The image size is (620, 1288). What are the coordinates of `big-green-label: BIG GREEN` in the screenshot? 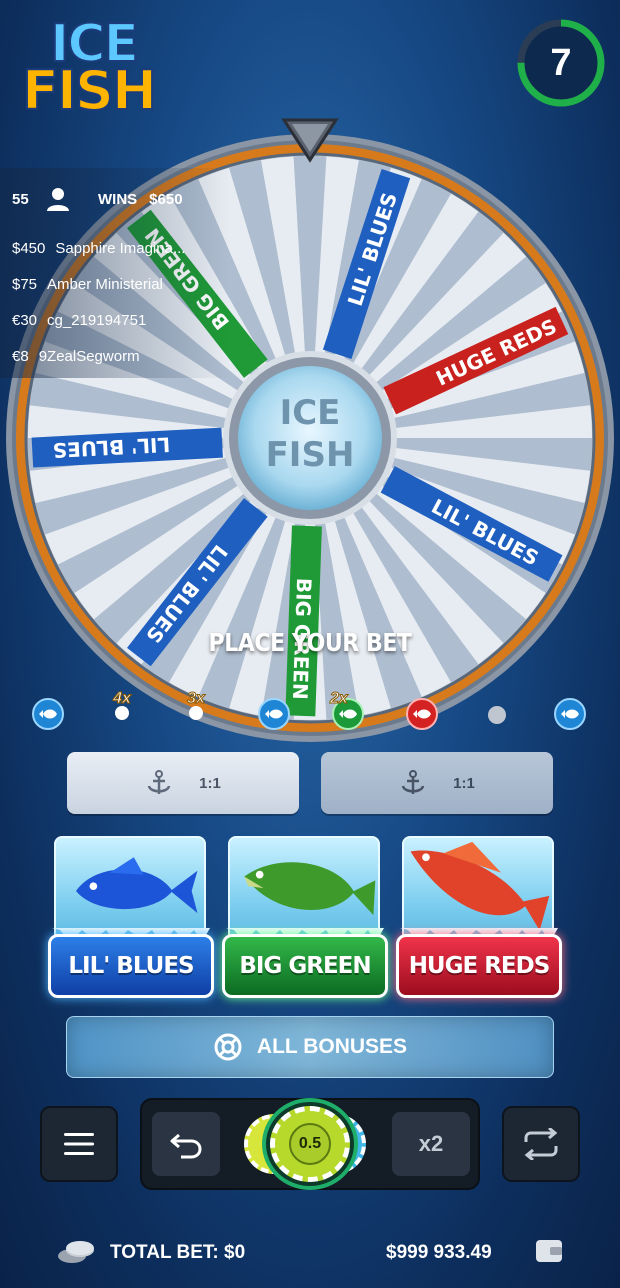 It's located at (305, 966).